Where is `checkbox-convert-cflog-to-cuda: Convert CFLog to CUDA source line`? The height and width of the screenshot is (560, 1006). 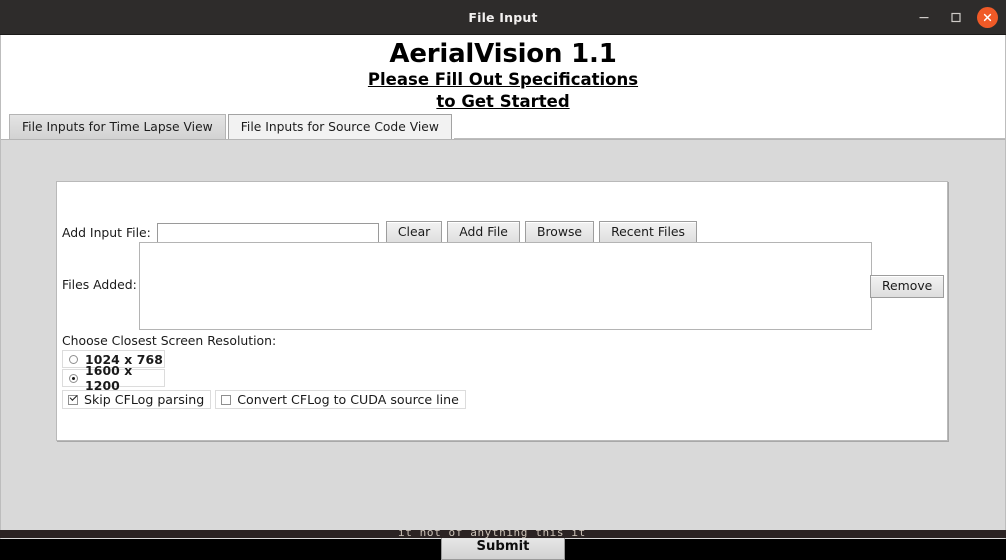
checkbox-convert-cflog-to-cuda: Convert CFLog to CUDA source line is located at coordinates (340, 399).